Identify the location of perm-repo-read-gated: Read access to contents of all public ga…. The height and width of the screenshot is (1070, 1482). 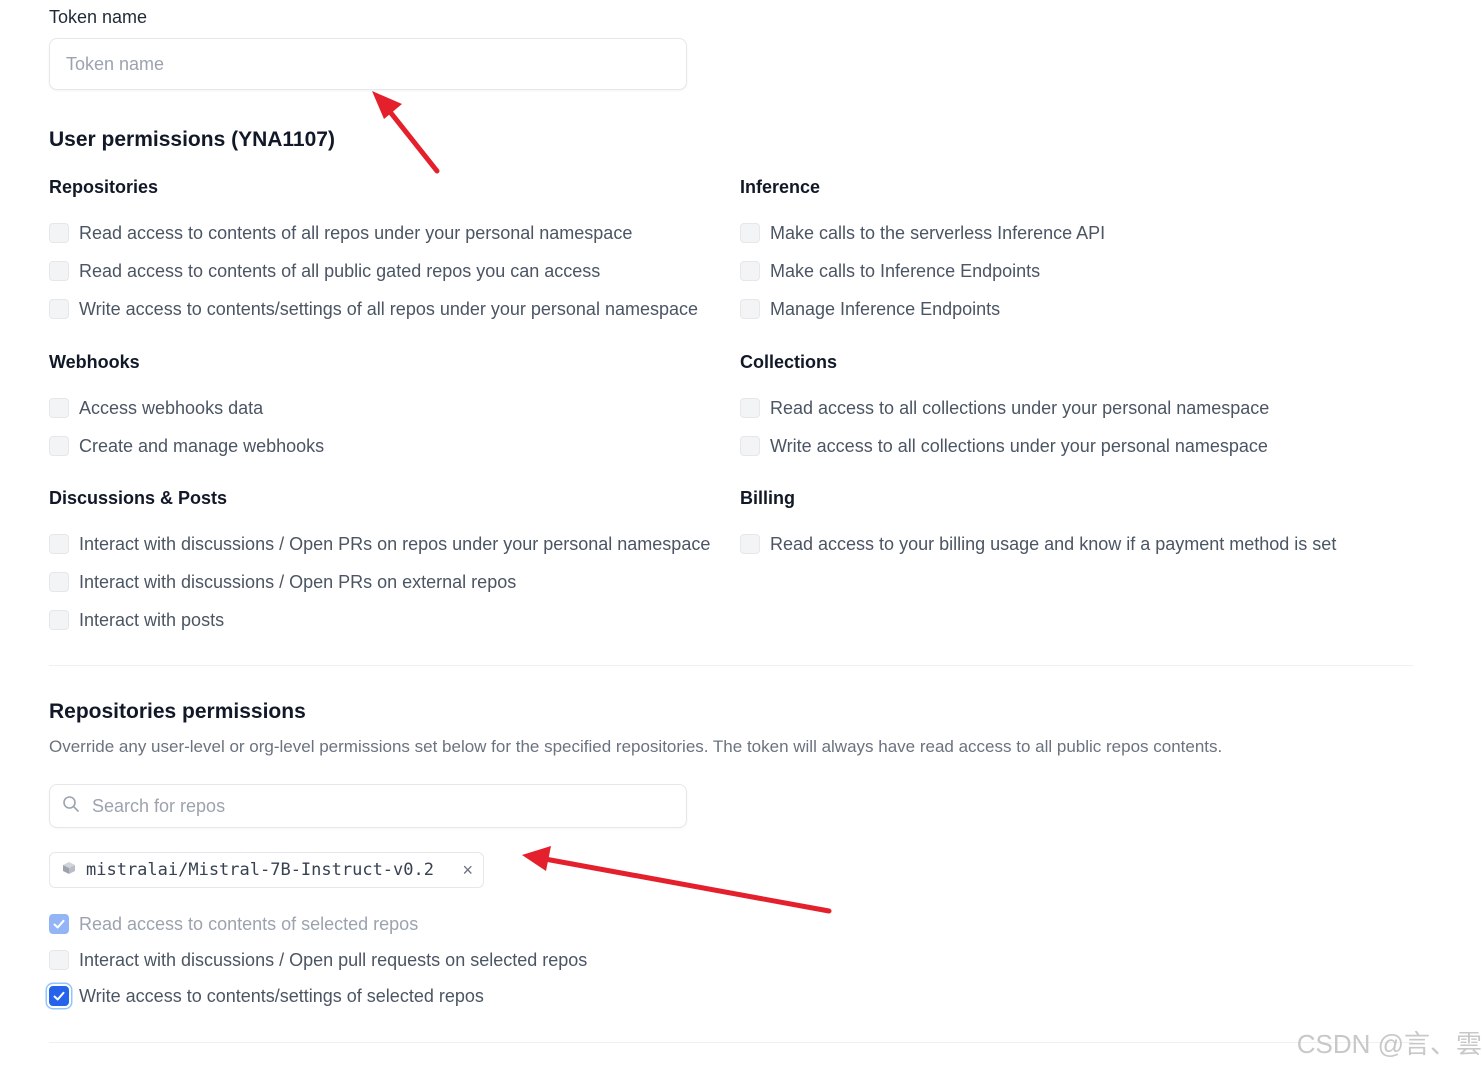
(373, 271).